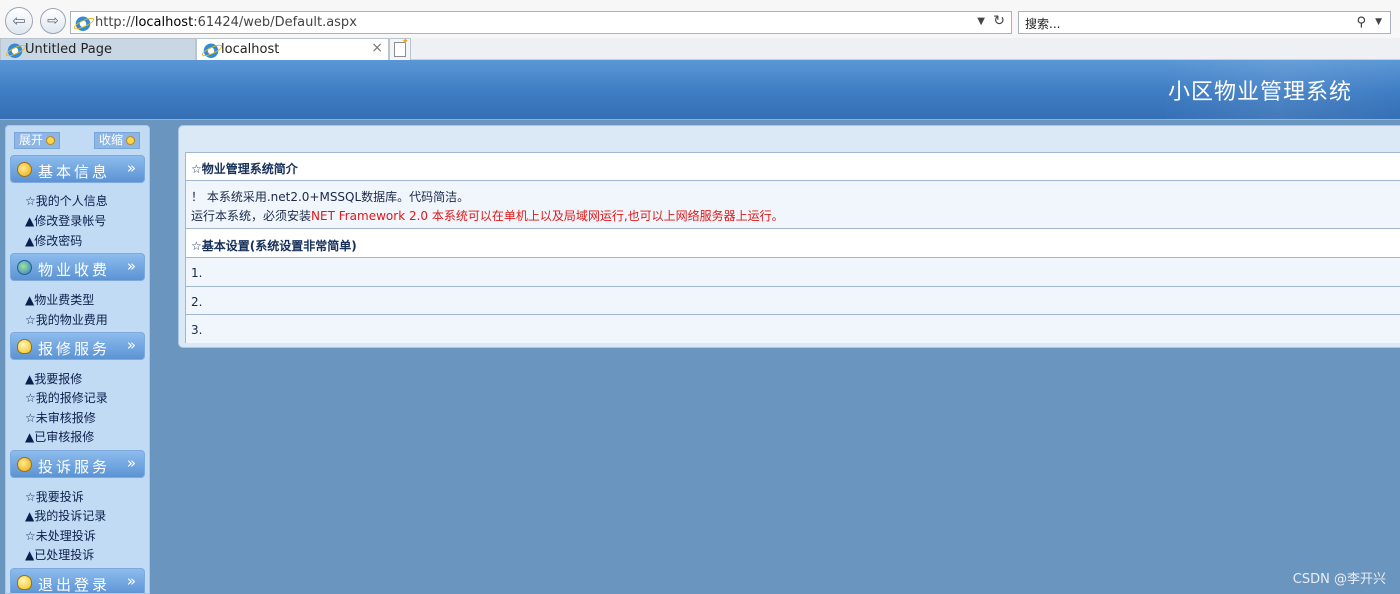 The width and height of the screenshot is (1400, 594). Describe the element at coordinates (793, 243) in the screenshot. I see `settings-header-row: ☆基本设置(系统设置非常简单)` at that location.